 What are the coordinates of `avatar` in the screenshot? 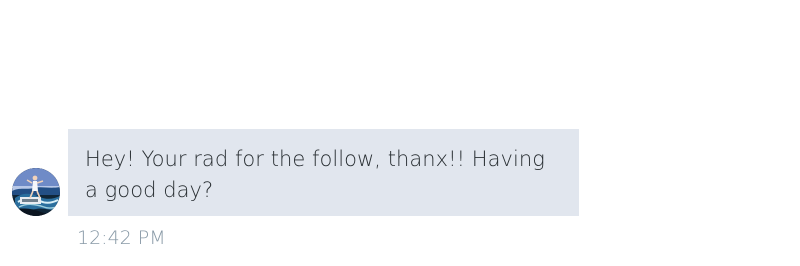 It's located at (36, 192).